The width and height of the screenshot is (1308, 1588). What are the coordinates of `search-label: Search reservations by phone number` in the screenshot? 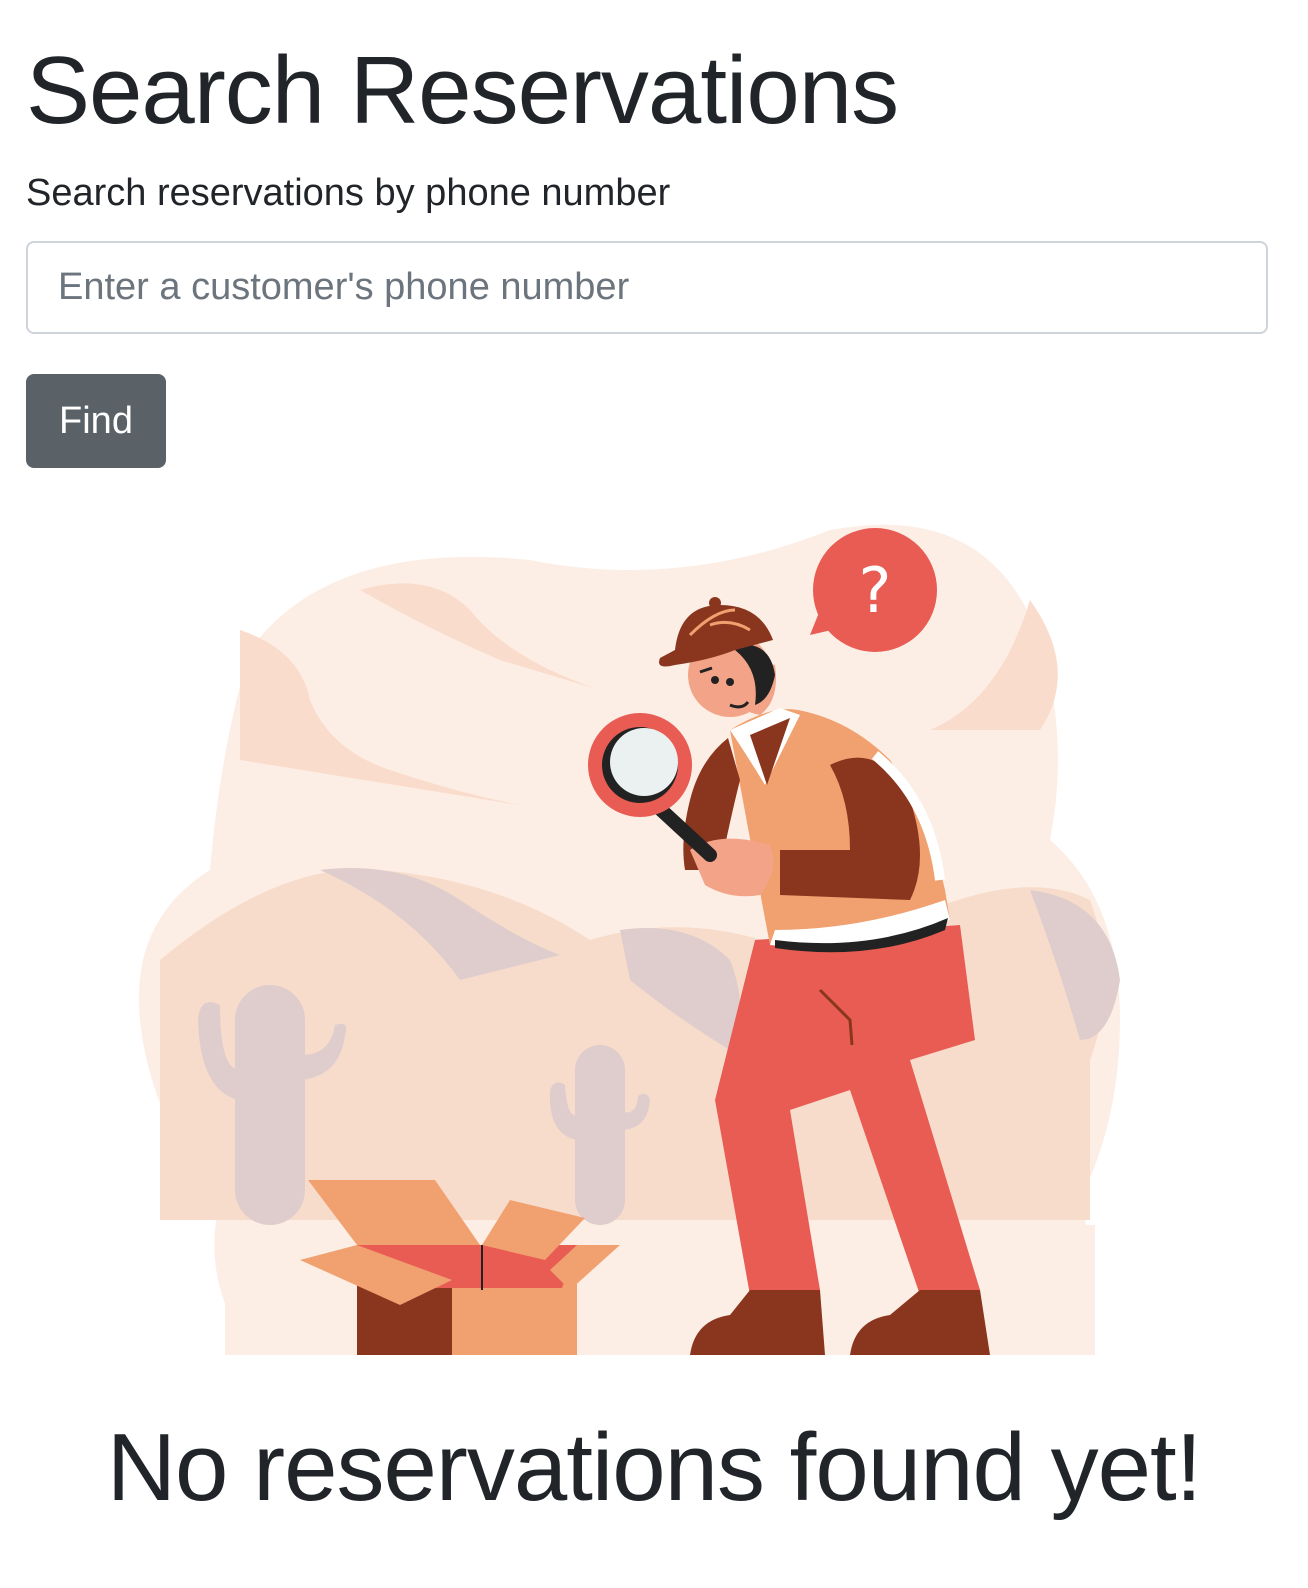 It's located at (348, 193).